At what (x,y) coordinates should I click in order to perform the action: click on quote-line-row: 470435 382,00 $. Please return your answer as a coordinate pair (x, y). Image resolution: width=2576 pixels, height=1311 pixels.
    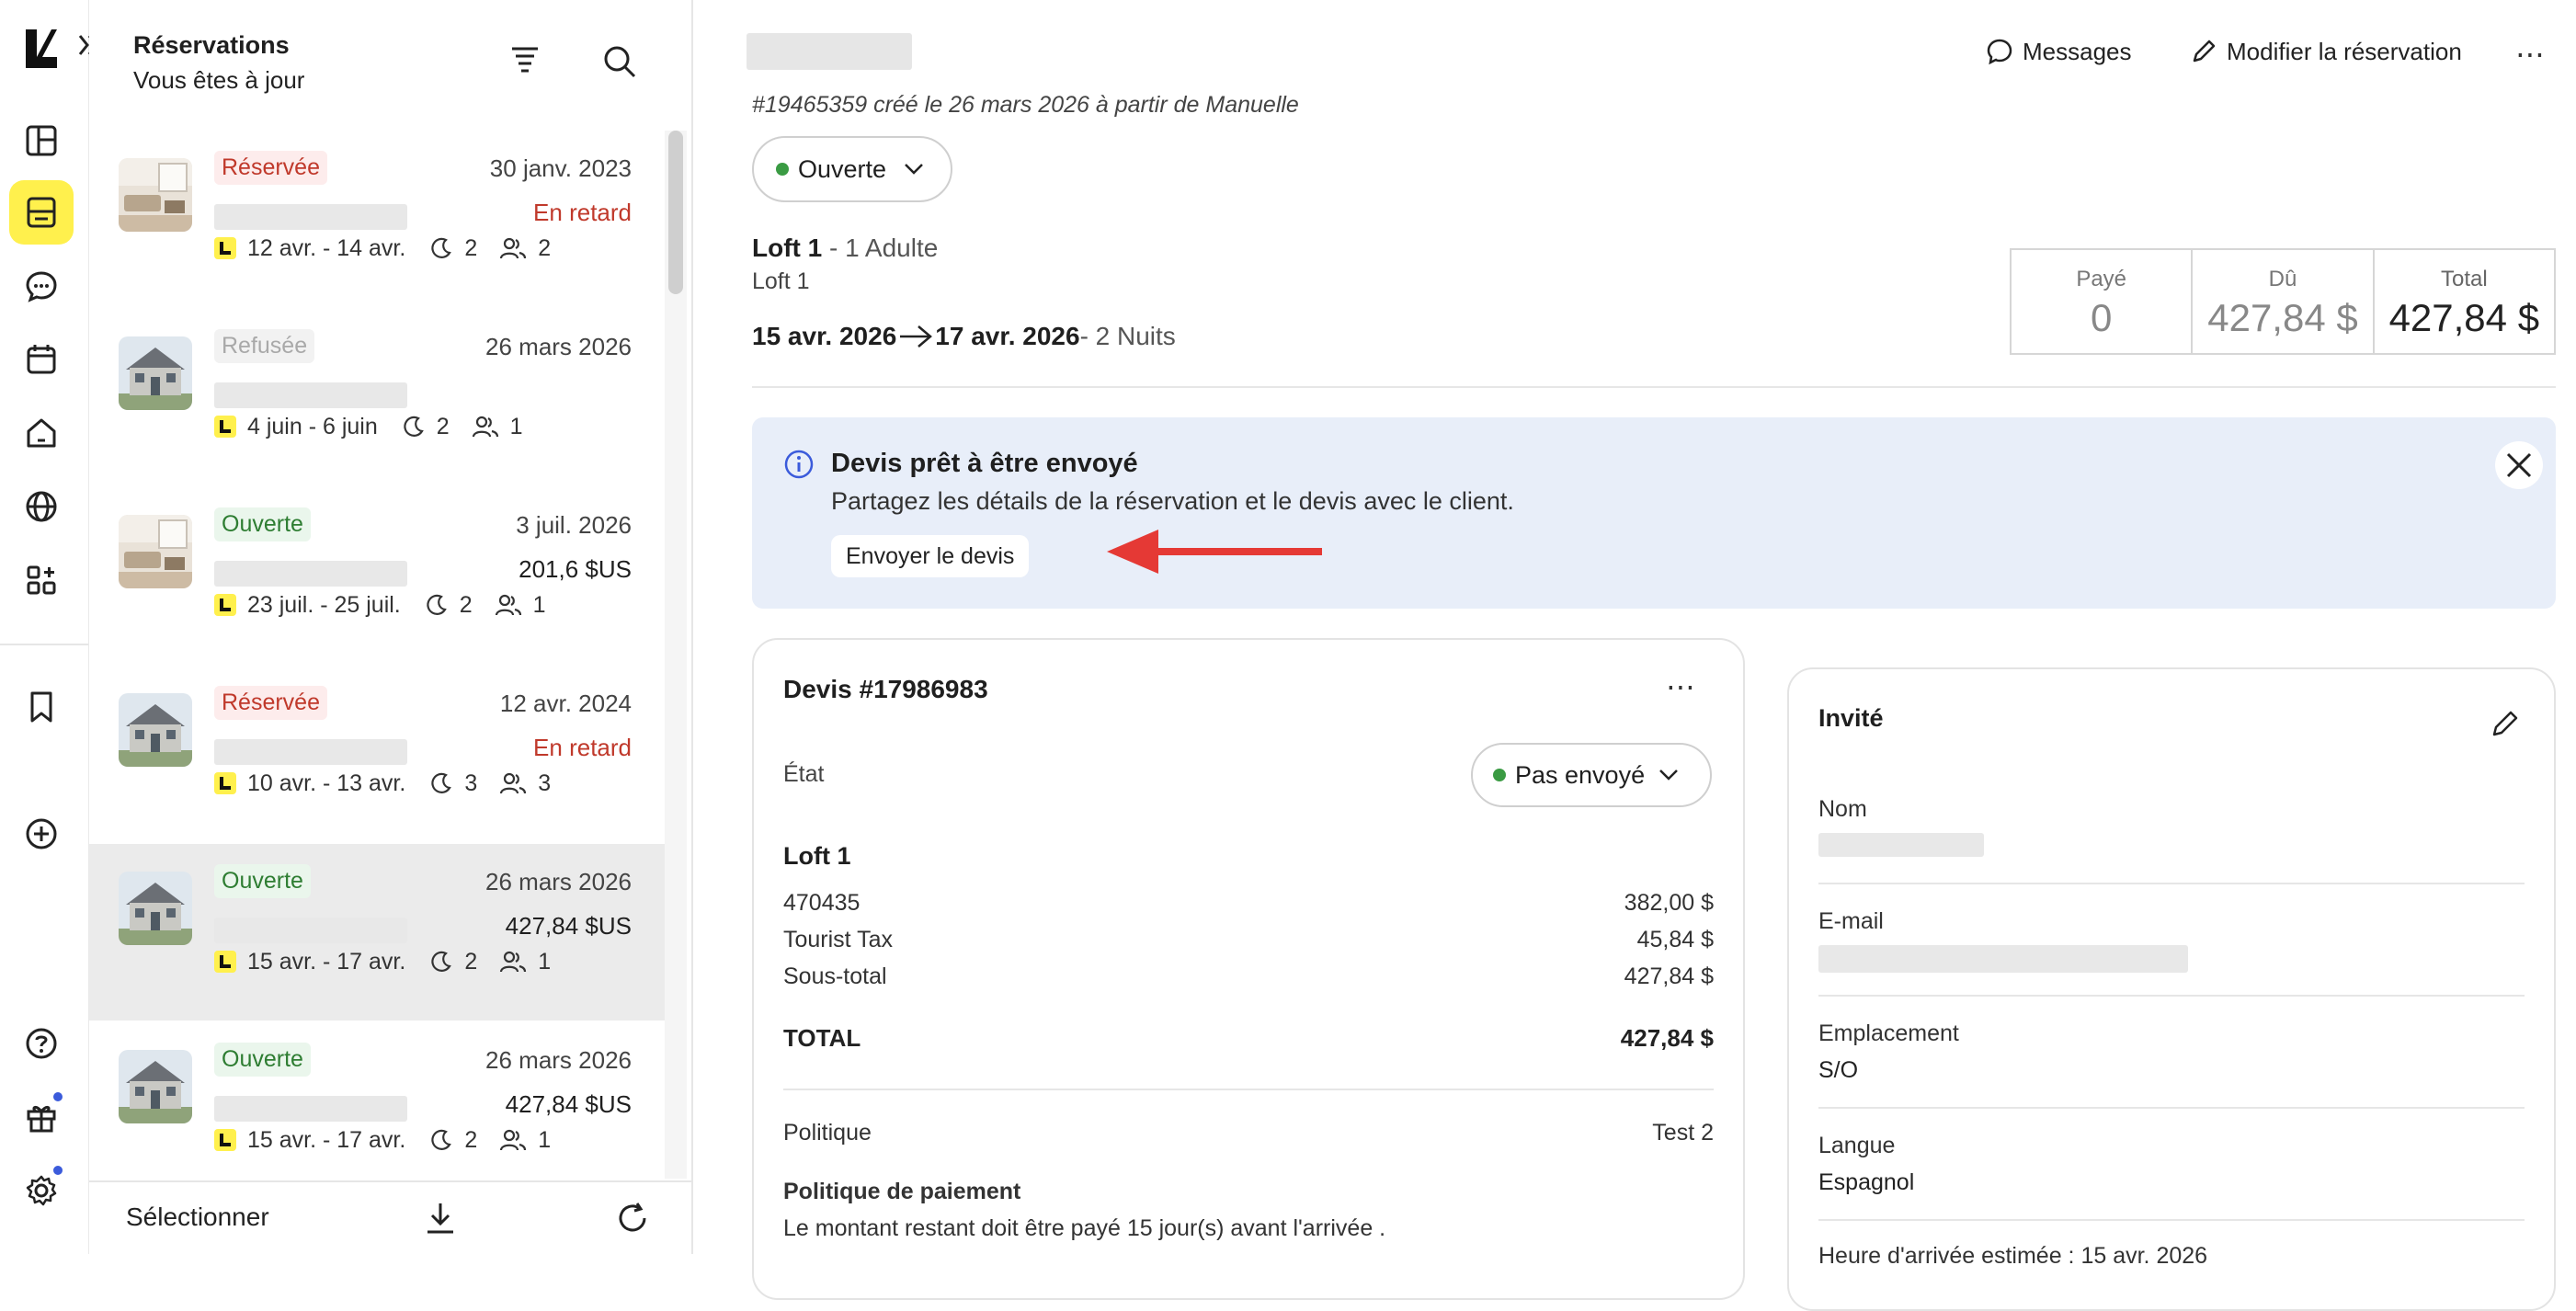
    Looking at the image, I should click on (1248, 903).